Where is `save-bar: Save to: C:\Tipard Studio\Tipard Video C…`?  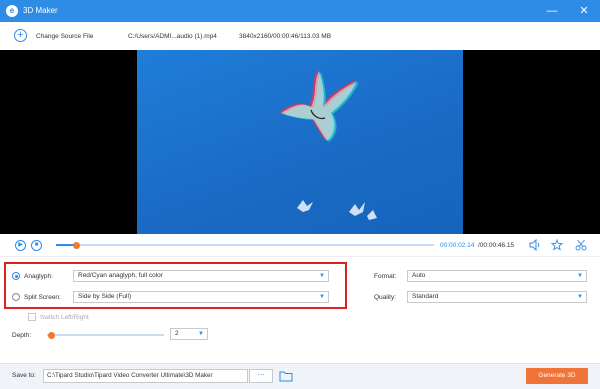 save-bar: Save to: C:\Tipard Studio\Tipard Video C… is located at coordinates (300, 376).